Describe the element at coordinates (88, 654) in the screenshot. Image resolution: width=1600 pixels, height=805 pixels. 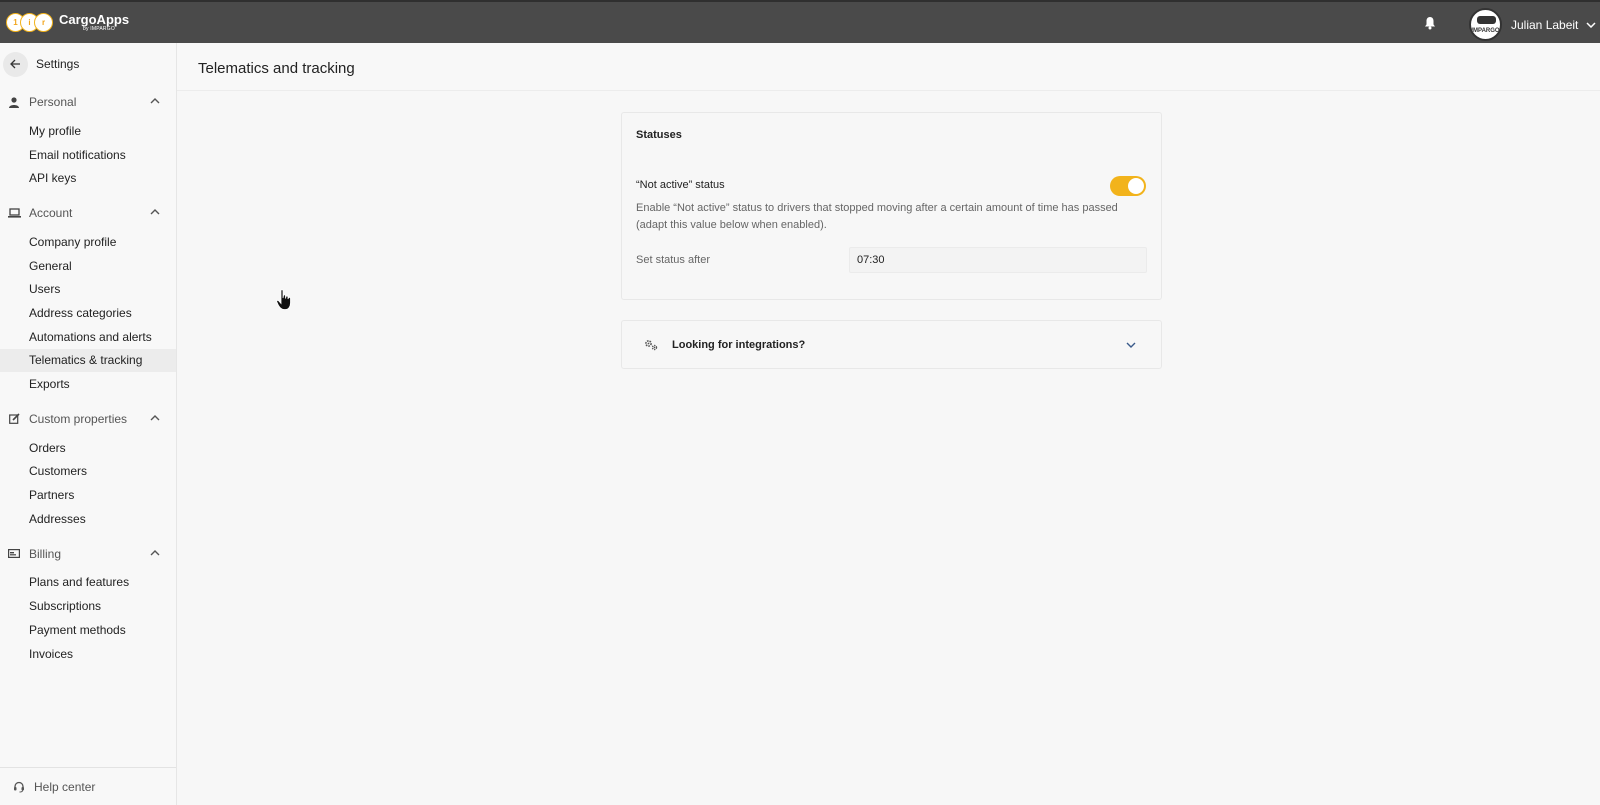
I see `nav-invoices: Invoices` at that location.